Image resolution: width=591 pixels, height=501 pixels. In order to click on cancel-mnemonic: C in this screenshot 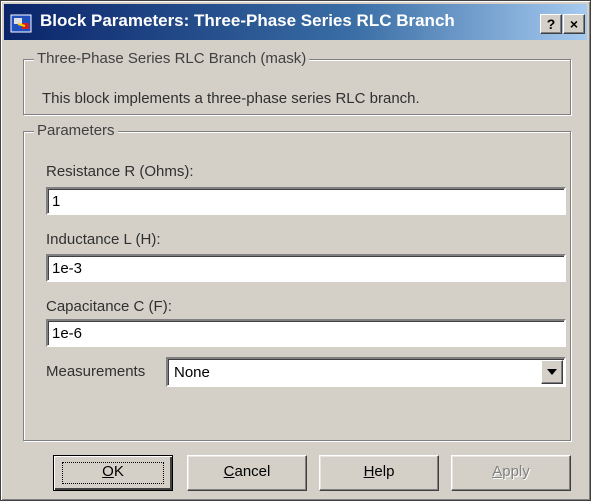, I will do `click(229, 471)`.